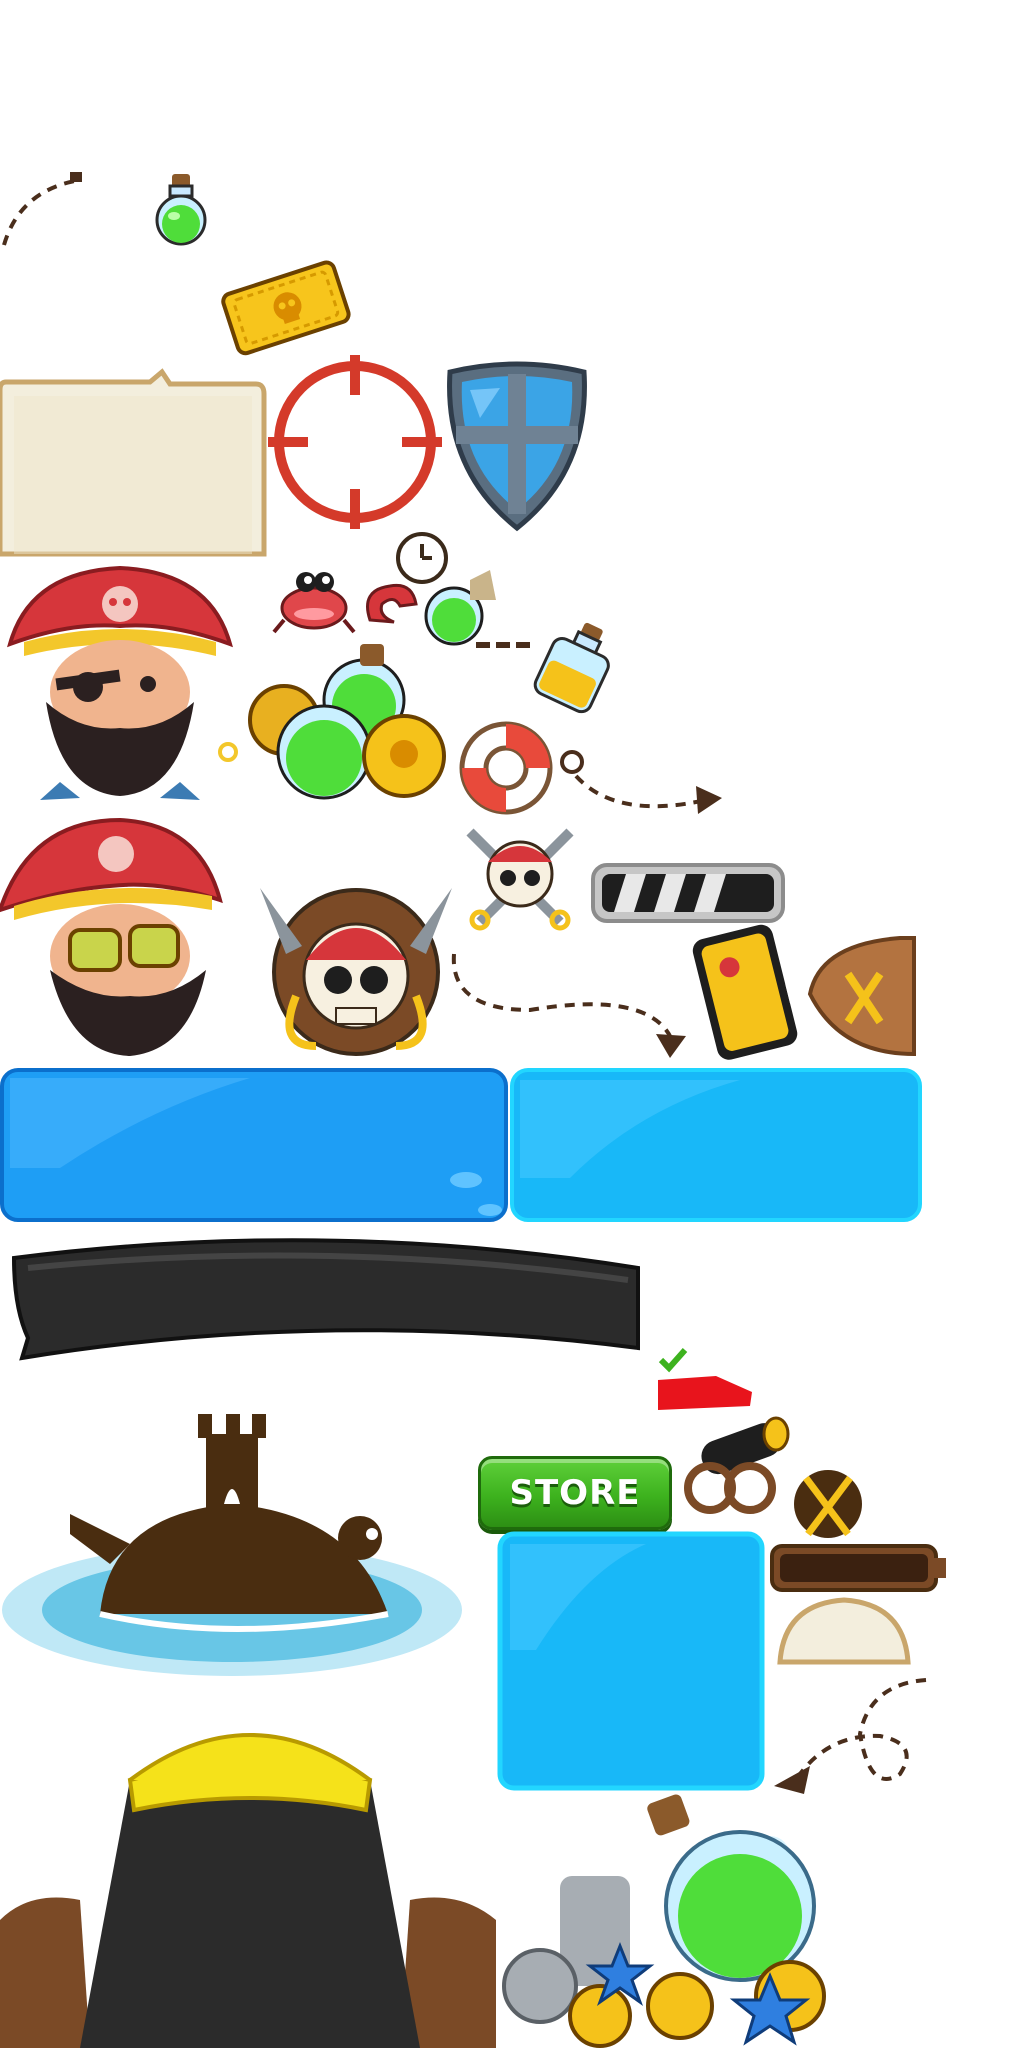 The height and width of the screenshot is (2048, 1024). I want to click on island-silhouette, so click(235, 1534).